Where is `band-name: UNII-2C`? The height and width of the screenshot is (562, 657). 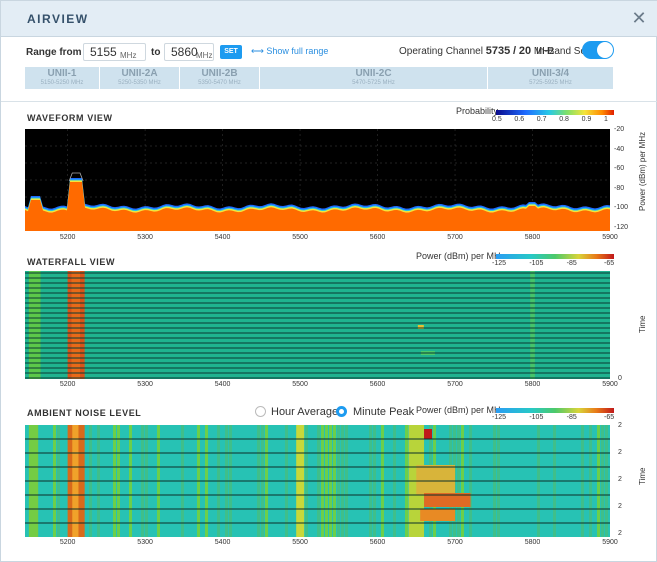
band-name: UNII-2C is located at coordinates (373, 73).